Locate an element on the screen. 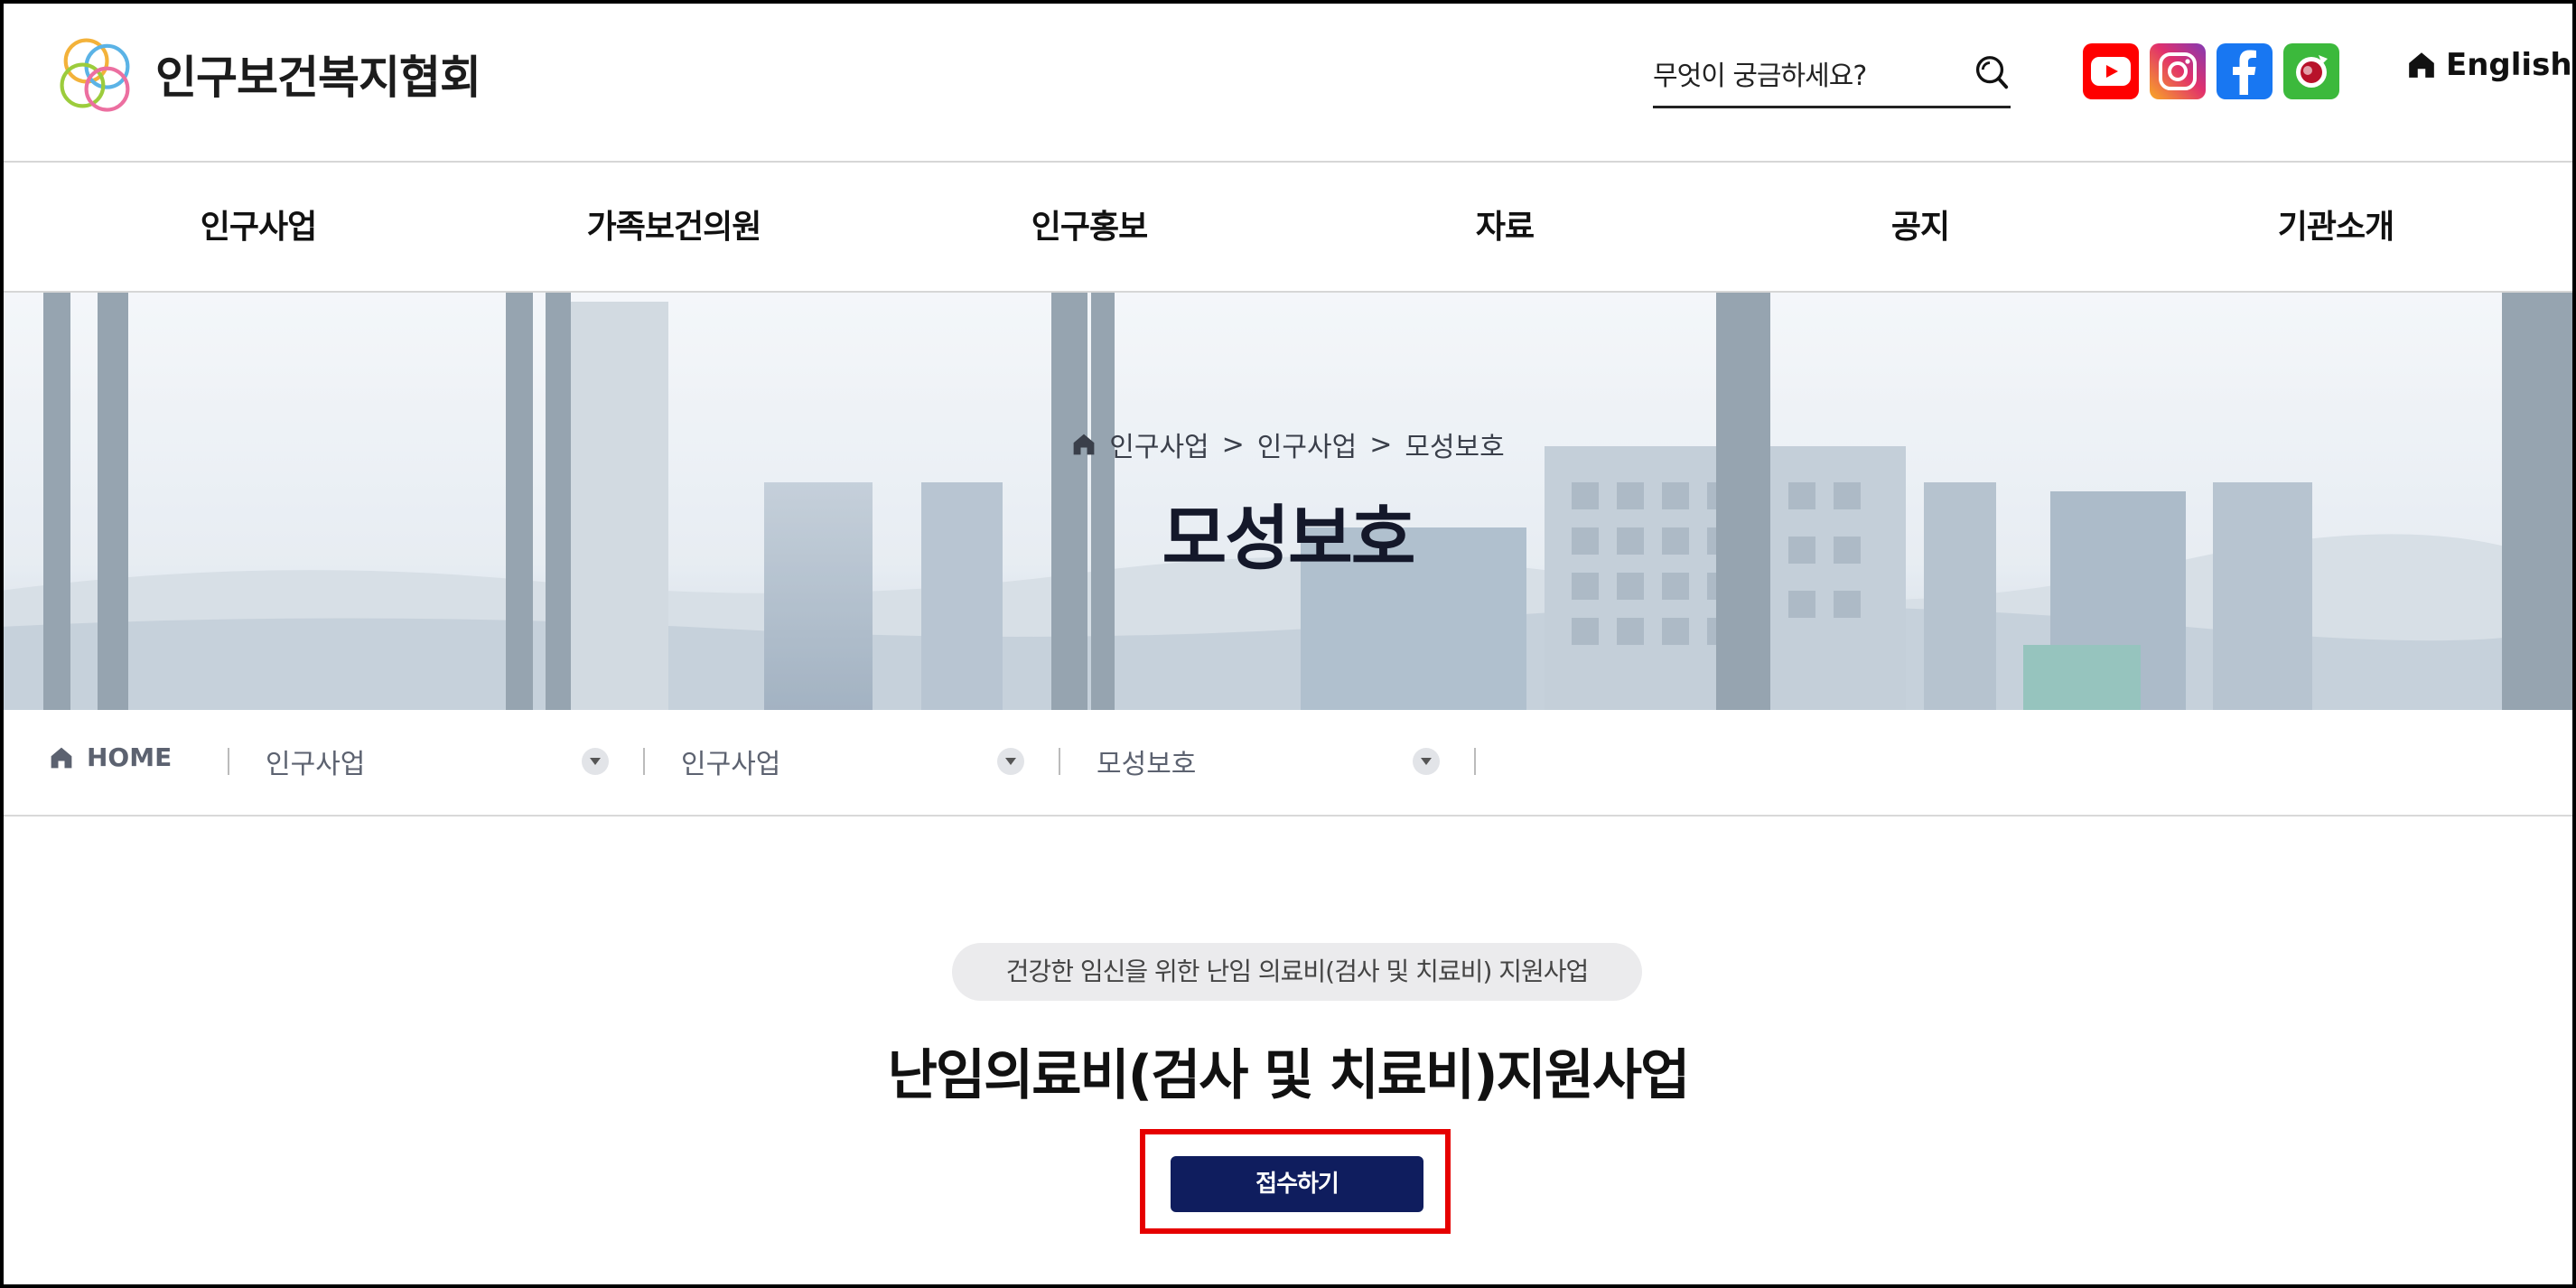 Image resolution: width=2576 pixels, height=1288 pixels. dropdown-label: 모성보호 is located at coordinates (1147, 764).